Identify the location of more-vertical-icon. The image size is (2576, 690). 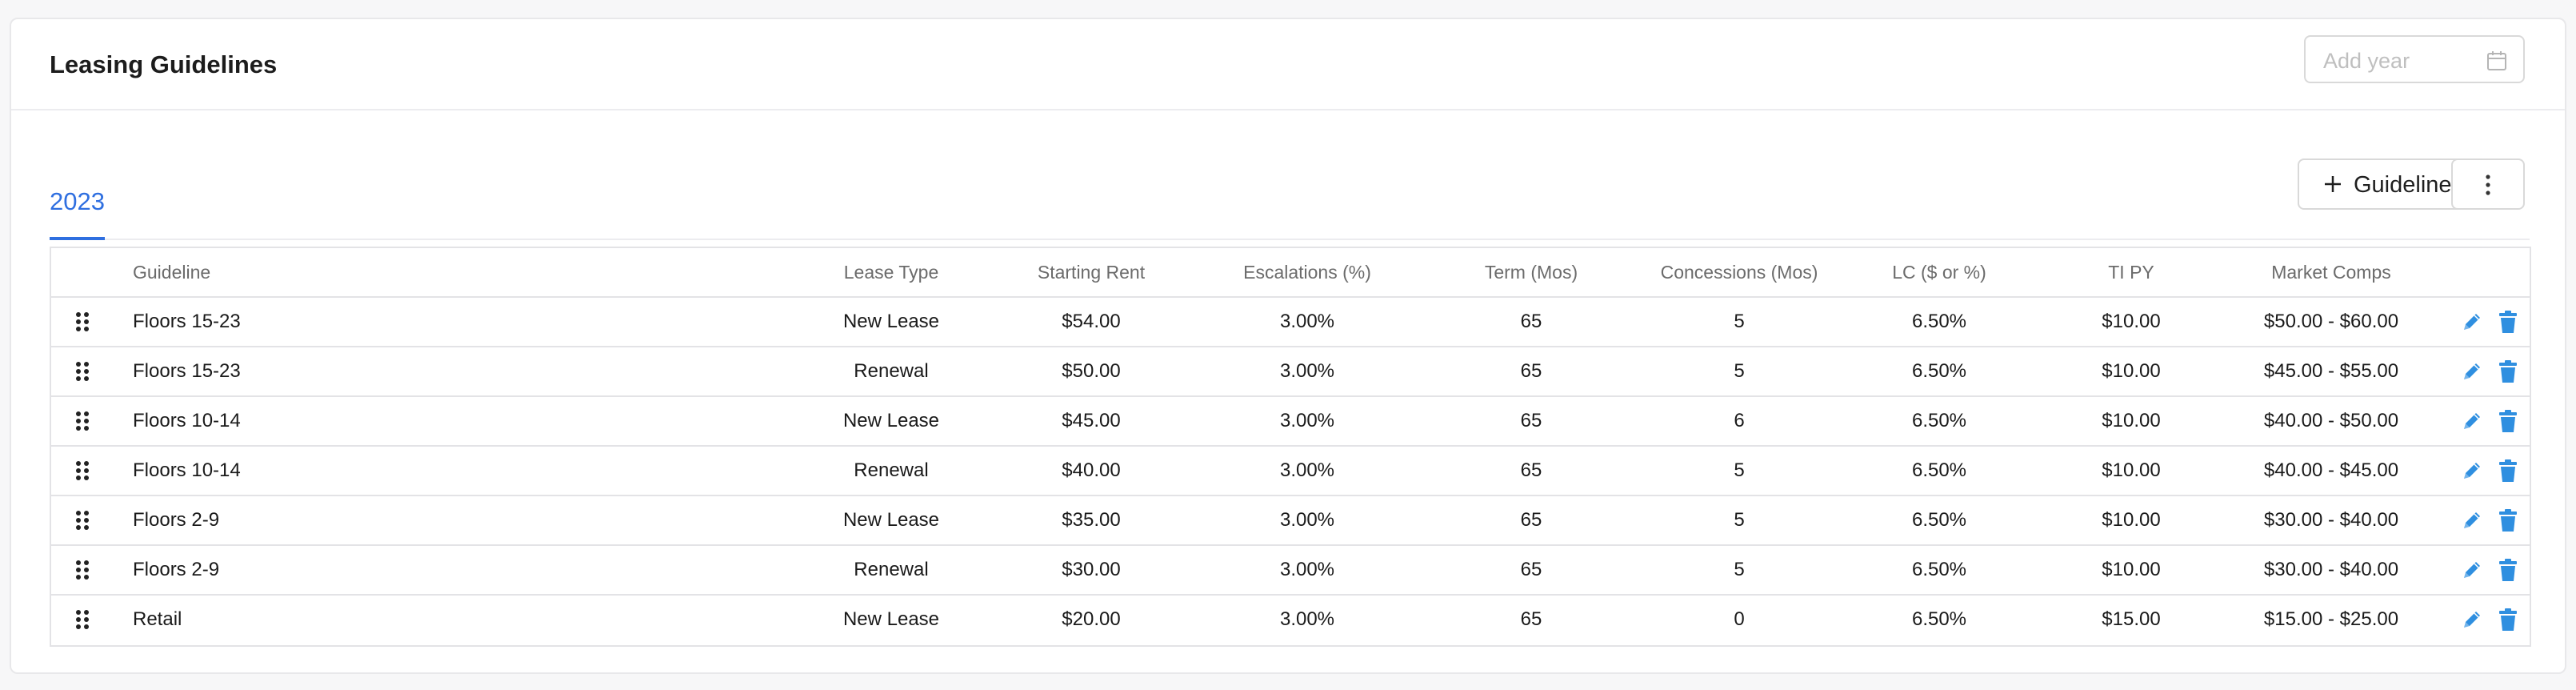
(2488, 185).